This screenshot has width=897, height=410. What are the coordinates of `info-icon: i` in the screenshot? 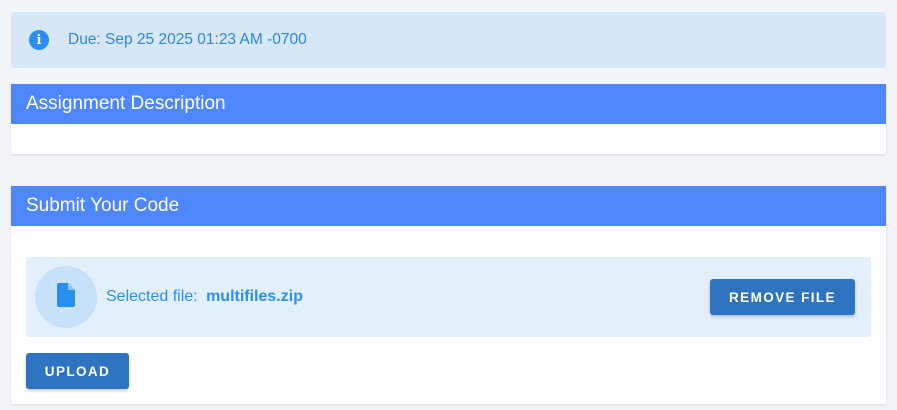 It's located at (39, 40).